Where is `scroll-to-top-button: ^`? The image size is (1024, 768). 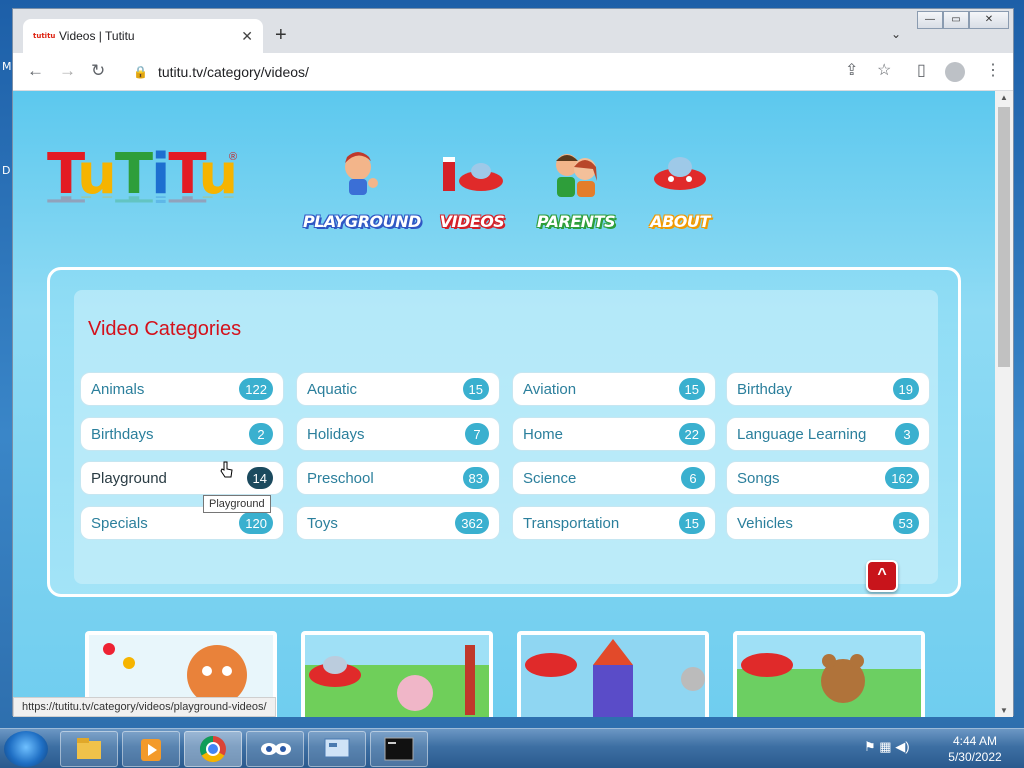 scroll-to-top-button: ^ is located at coordinates (882, 576).